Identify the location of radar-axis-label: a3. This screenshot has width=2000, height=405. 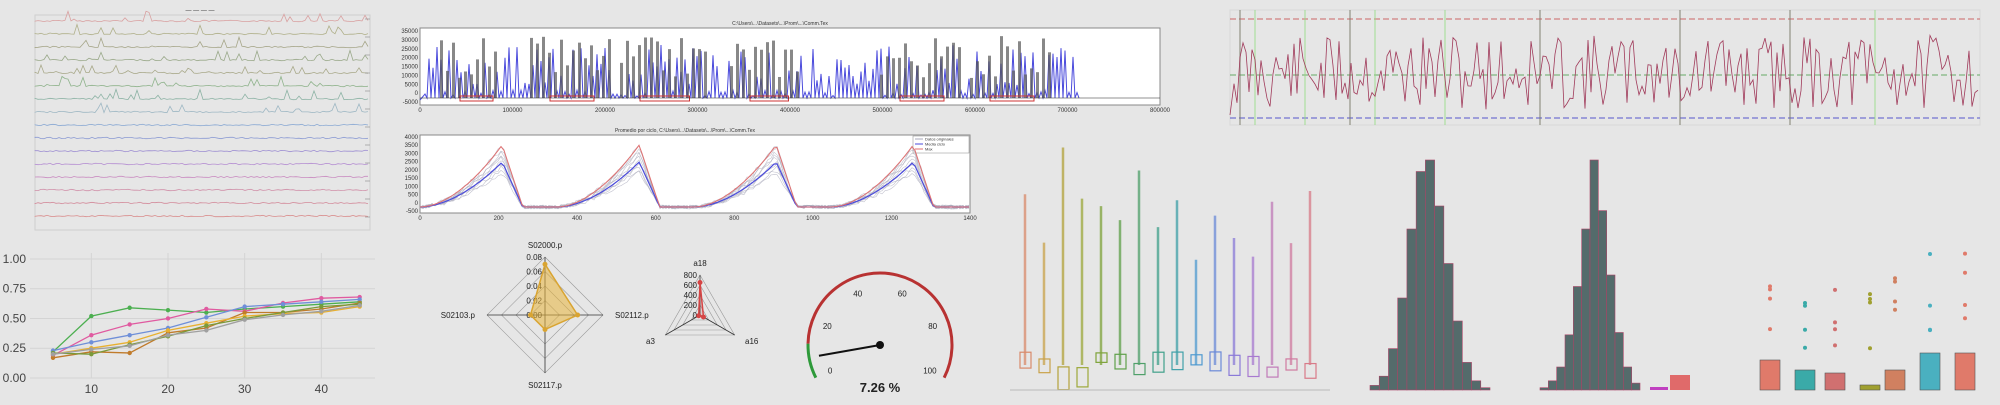
(650, 341).